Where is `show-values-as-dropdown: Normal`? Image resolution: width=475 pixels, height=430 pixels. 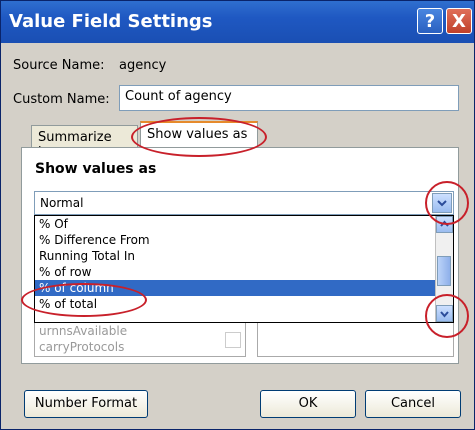
show-values-as-dropdown: Normal is located at coordinates (244, 203).